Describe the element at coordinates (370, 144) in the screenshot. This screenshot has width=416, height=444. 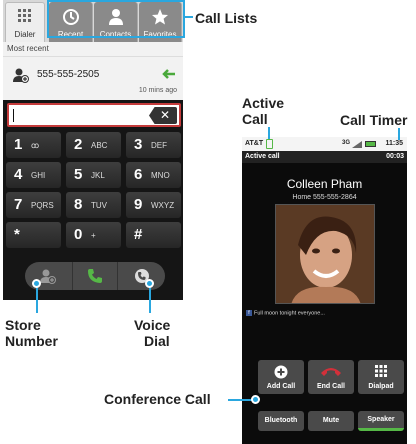
I see `battery-icon` at that location.